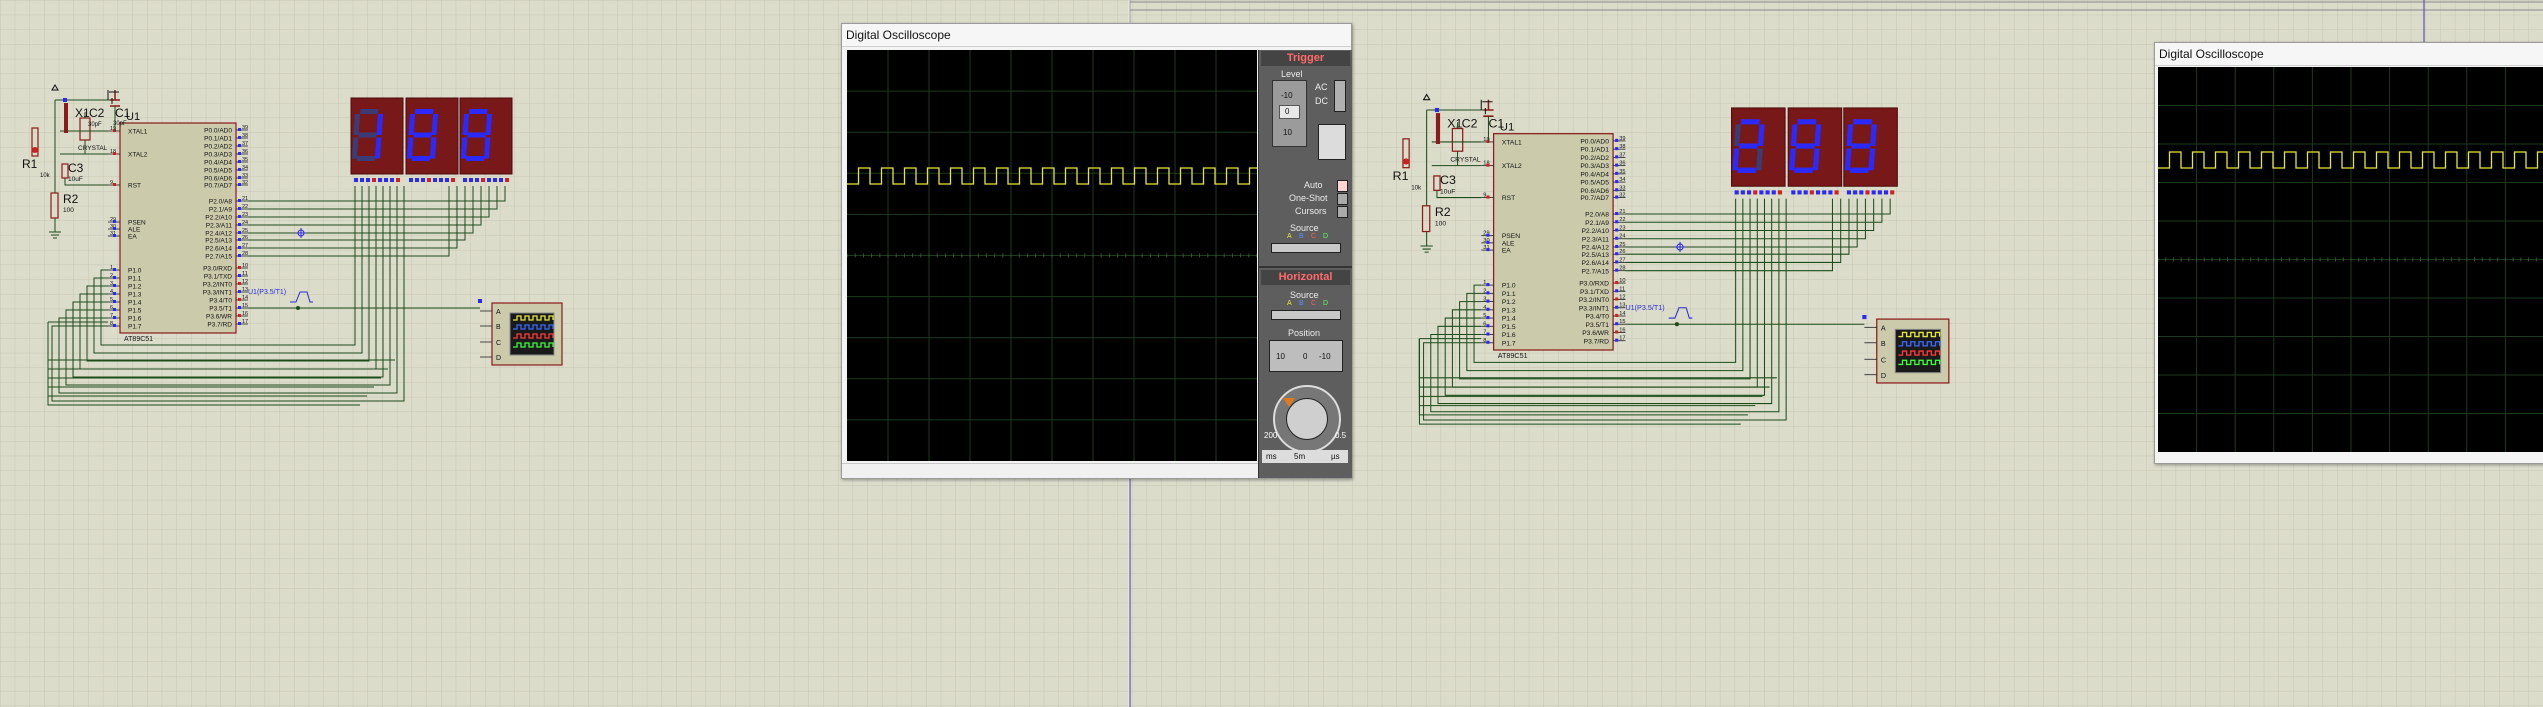 Image resolution: width=2543 pixels, height=707 pixels. I want to click on level-scale-bottom: 10, so click(1287, 132).